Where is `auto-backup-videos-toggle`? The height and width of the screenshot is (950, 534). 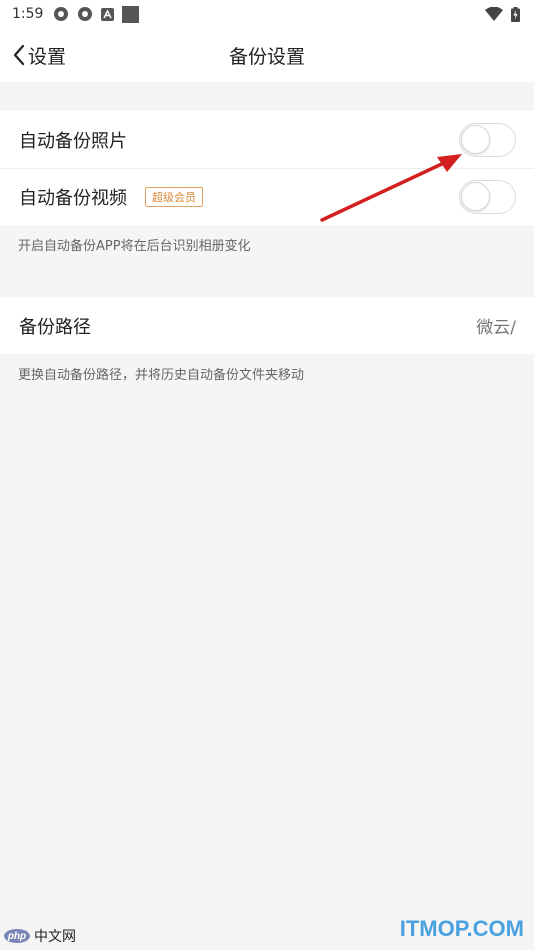
auto-backup-videos-toggle is located at coordinates (487, 197).